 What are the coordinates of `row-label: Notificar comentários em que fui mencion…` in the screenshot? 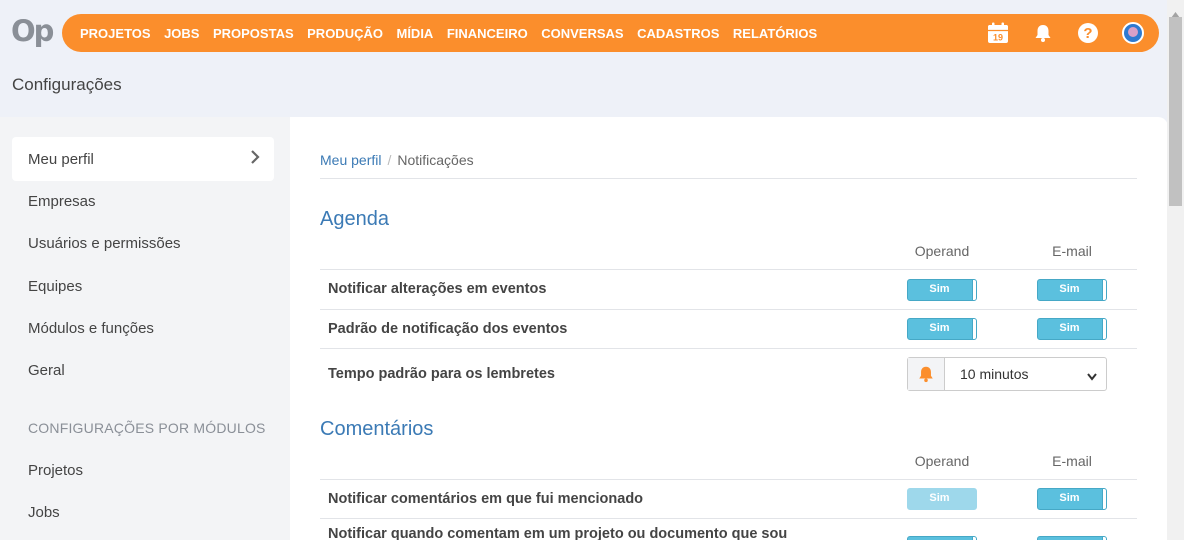 It's located at (486, 499).